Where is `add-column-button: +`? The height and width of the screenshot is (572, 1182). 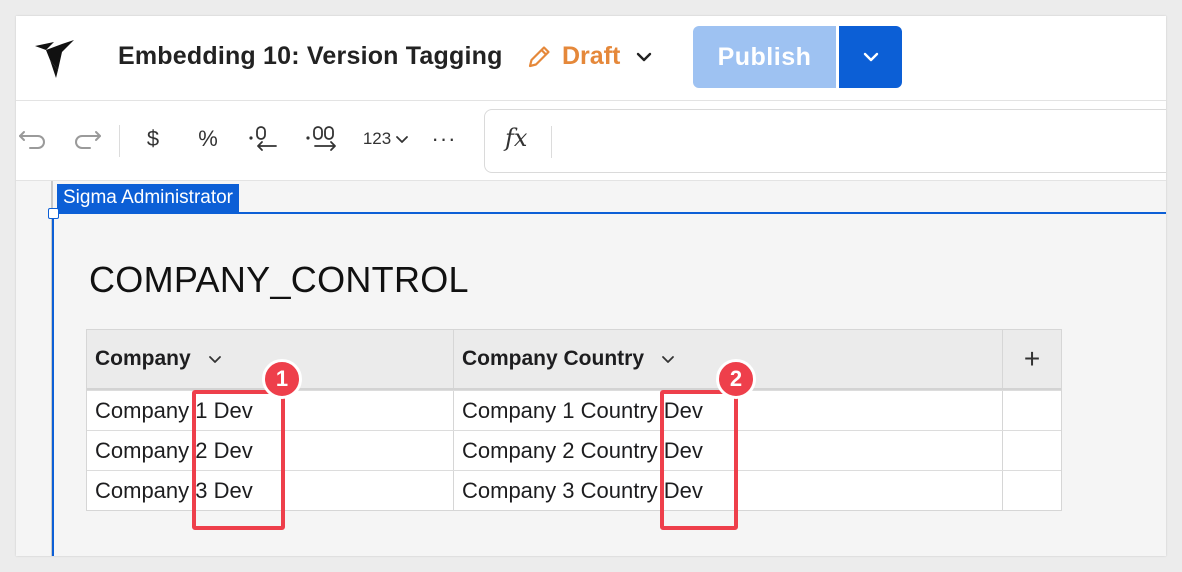 add-column-button: + is located at coordinates (1032, 359).